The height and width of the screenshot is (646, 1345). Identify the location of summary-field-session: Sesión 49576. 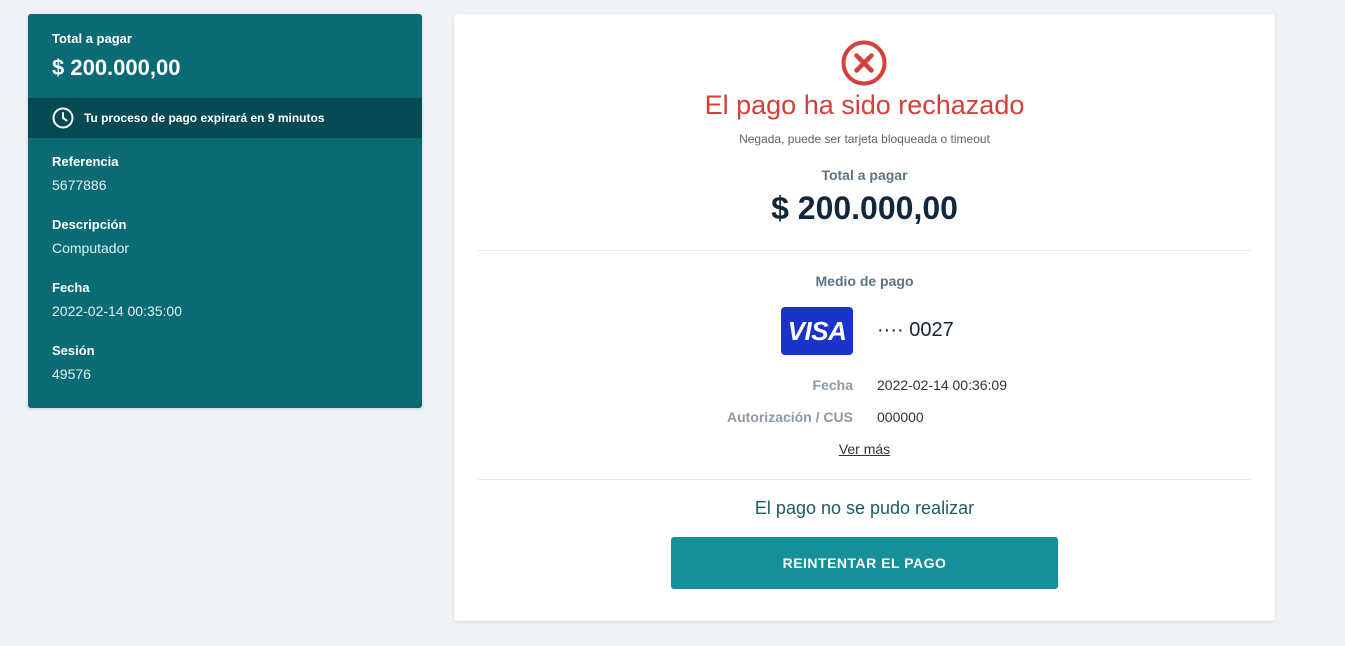
(225, 363).